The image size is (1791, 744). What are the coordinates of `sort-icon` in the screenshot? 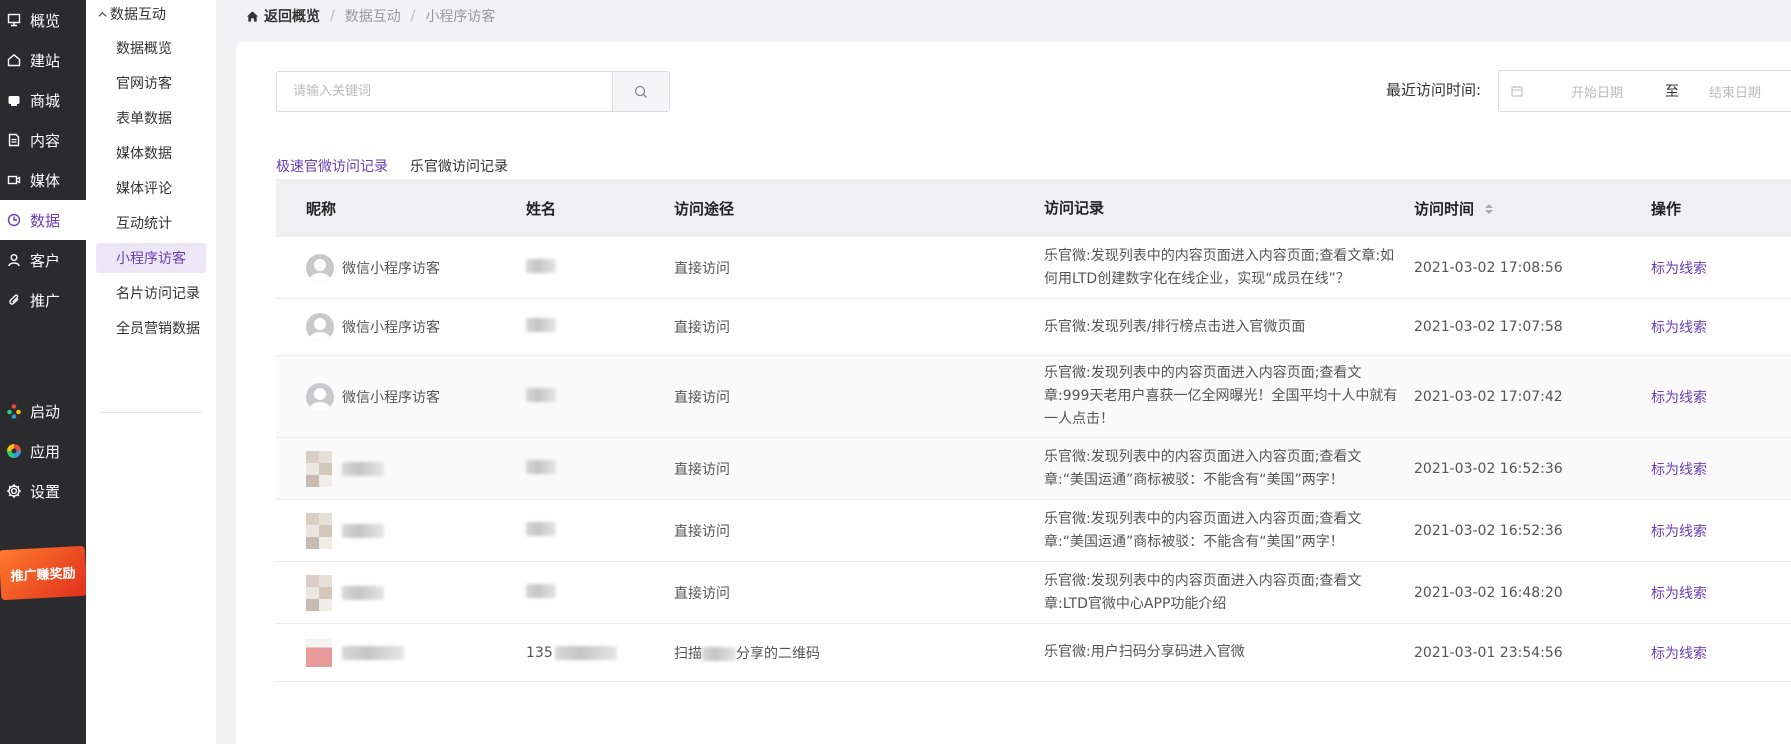 It's located at (1489, 209).